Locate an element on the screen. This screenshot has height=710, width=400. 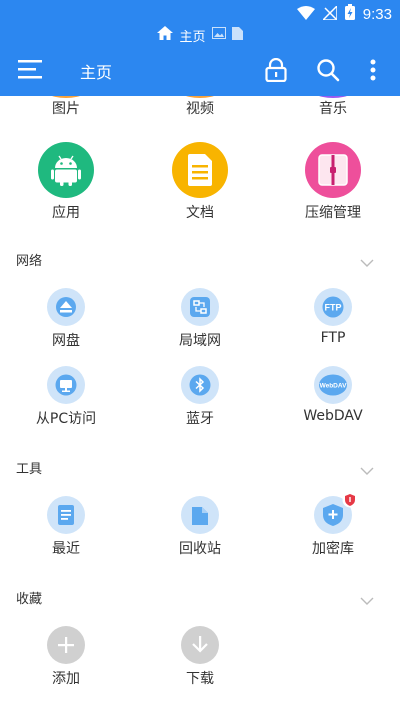
page-title: 主页 is located at coordinates (96, 72).